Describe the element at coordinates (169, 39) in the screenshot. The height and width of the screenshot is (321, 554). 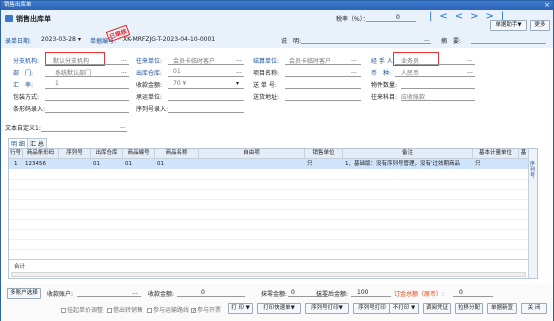
I see `docno-input: XK-MRFZJG-T-2023-04-10-0001` at that location.